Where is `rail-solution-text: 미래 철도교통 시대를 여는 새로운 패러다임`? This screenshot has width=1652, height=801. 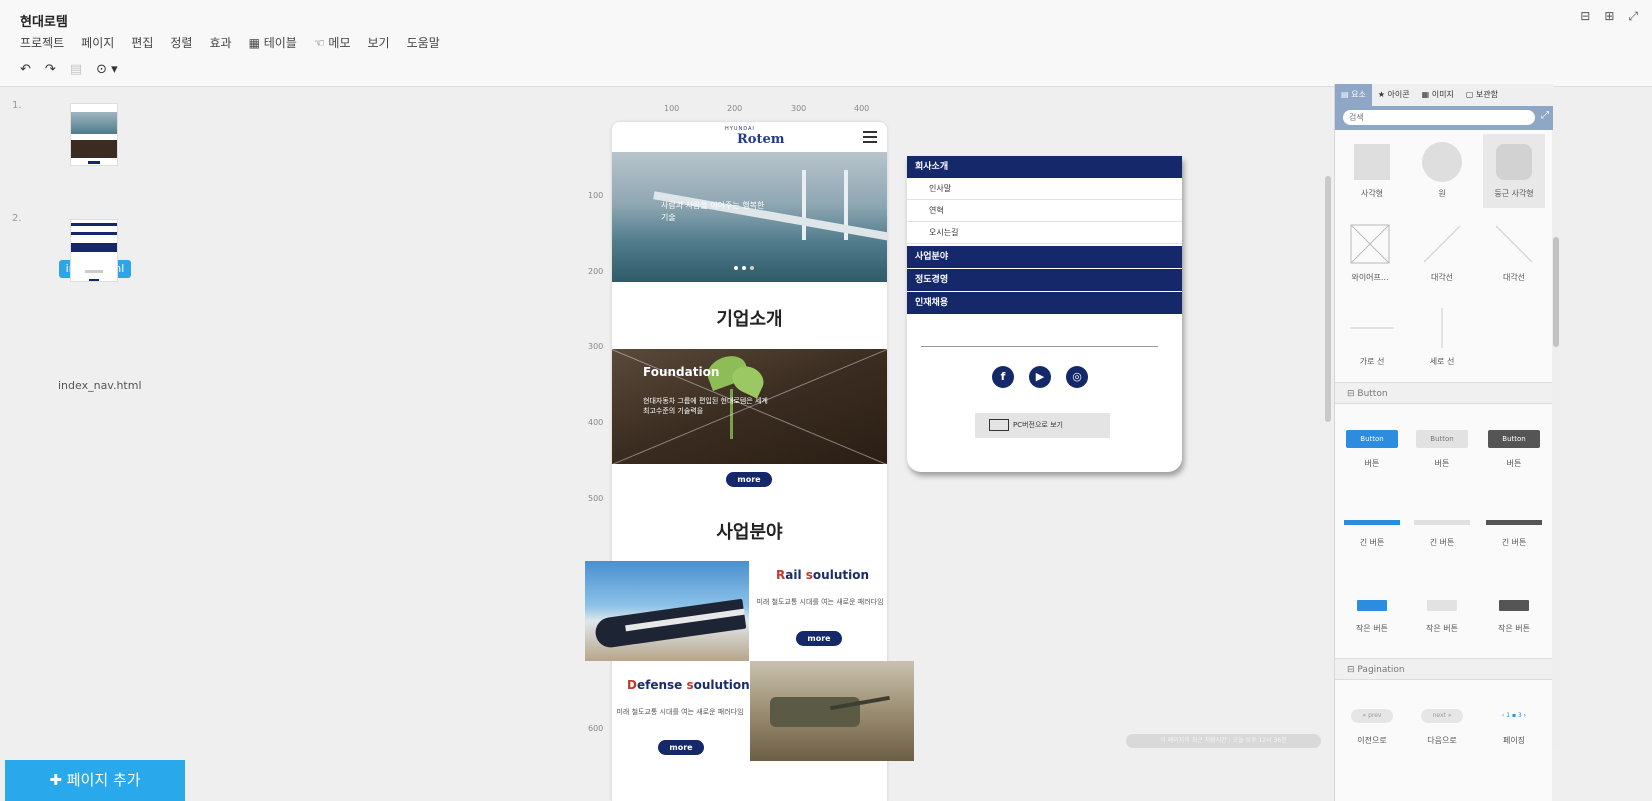
rail-solution-text: 미래 철도교통 시대를 여는 새로운 패러다임 is located at coordinates (820, 602).